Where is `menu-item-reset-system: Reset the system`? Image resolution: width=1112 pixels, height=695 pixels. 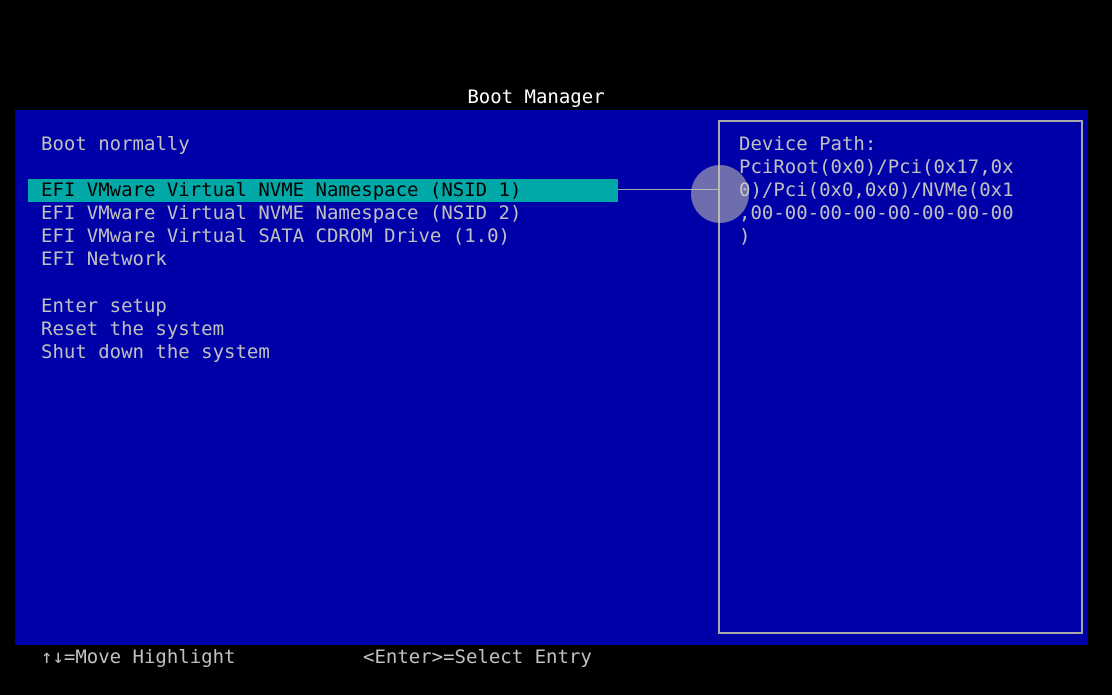 menu-item-reset-system: Reset the system is located at coordinates (132, 329).